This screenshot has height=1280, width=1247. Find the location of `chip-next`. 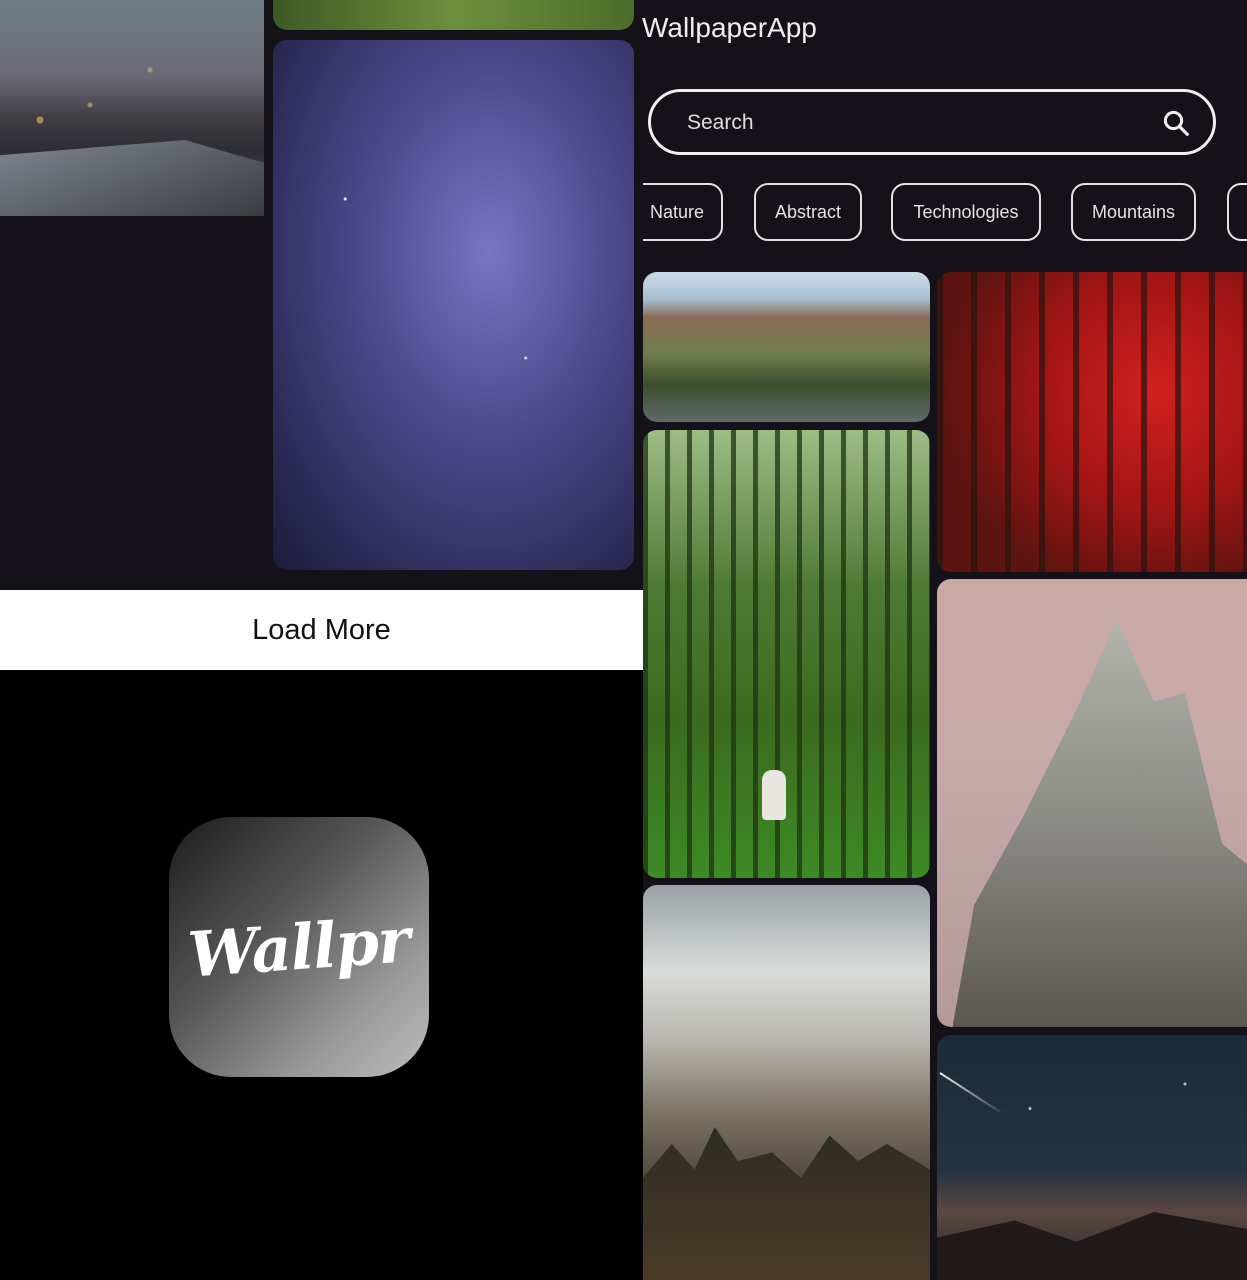

chip-next is located at coordinates (1237, 212).